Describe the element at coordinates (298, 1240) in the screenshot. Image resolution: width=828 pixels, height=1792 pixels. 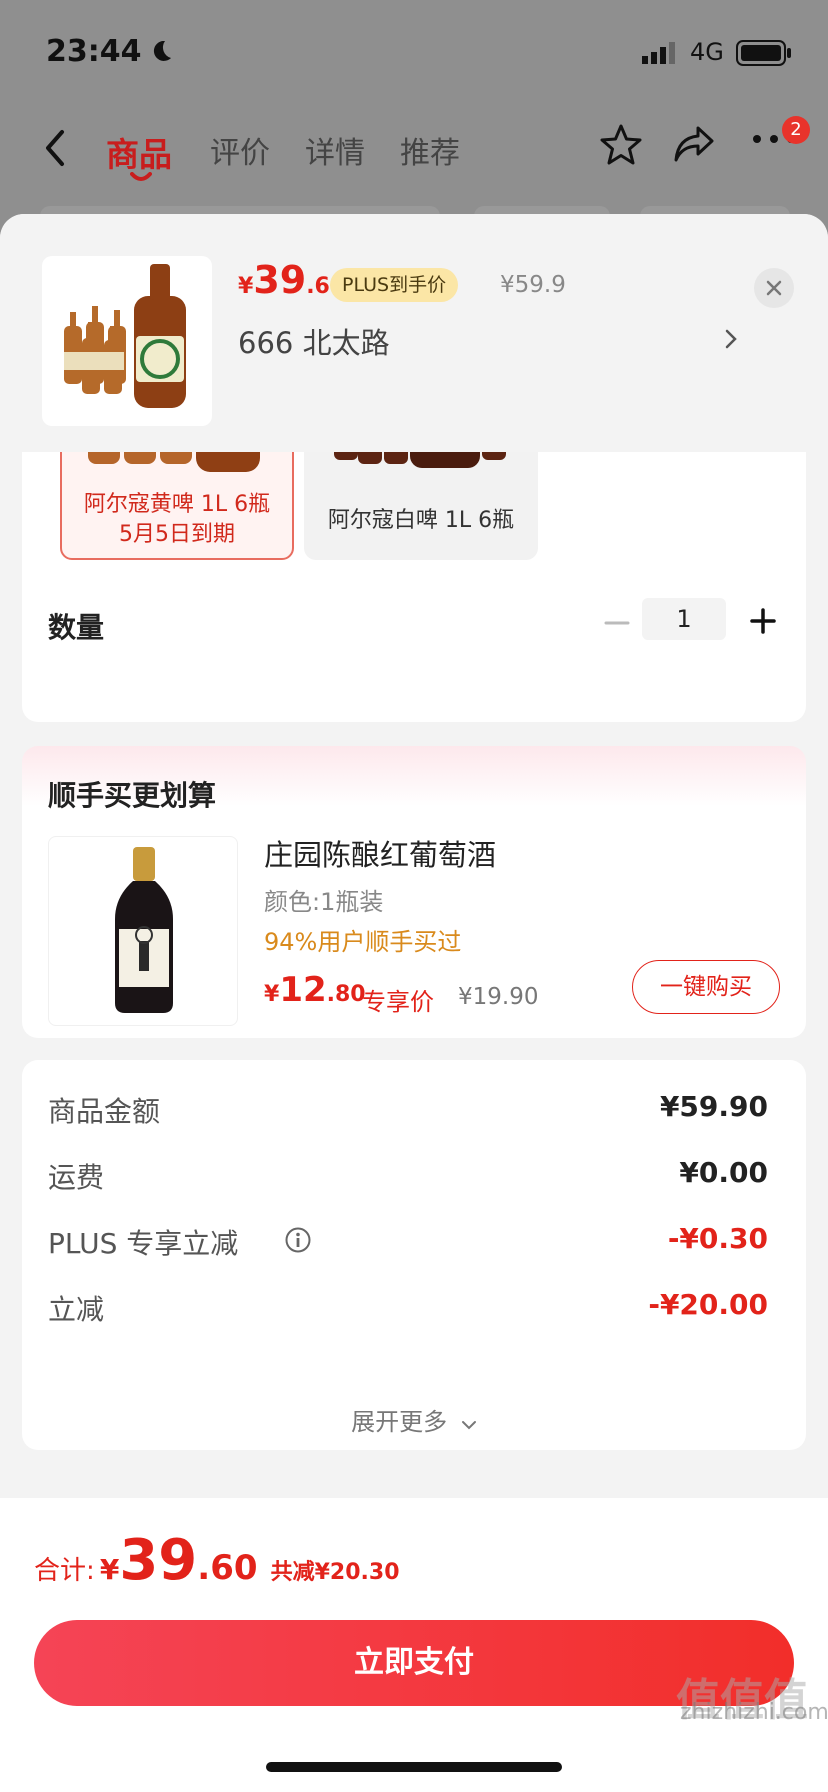
I see `info-icon` at that location.